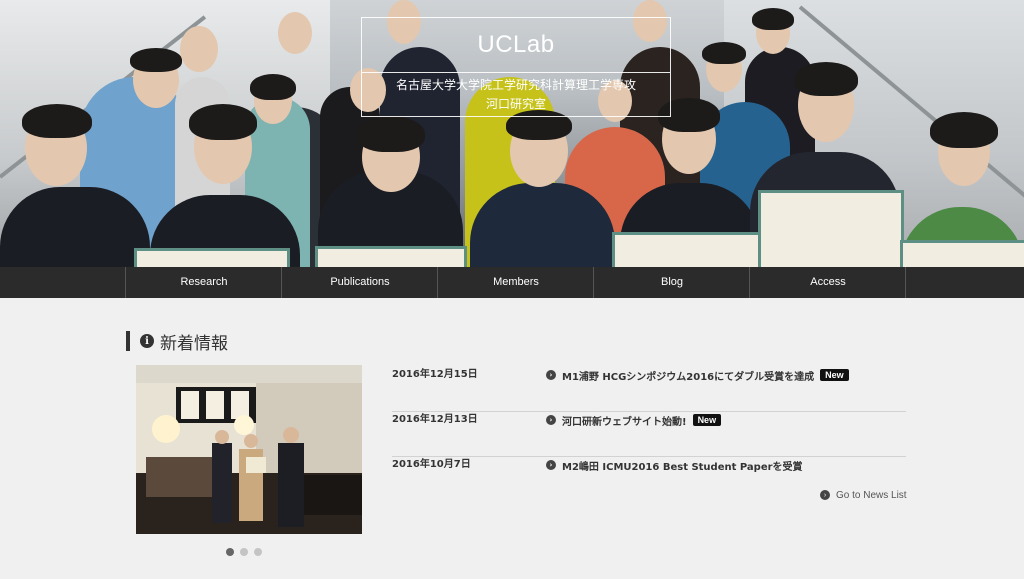 The height and width of the screenshot is (579, 1024). What do you see at coordinates (649, 434) in the screenshot?
I see `news-item: 2016年12月13日 › 河口研新ウェブサイト始動! New` at bounding box center [649, 434].